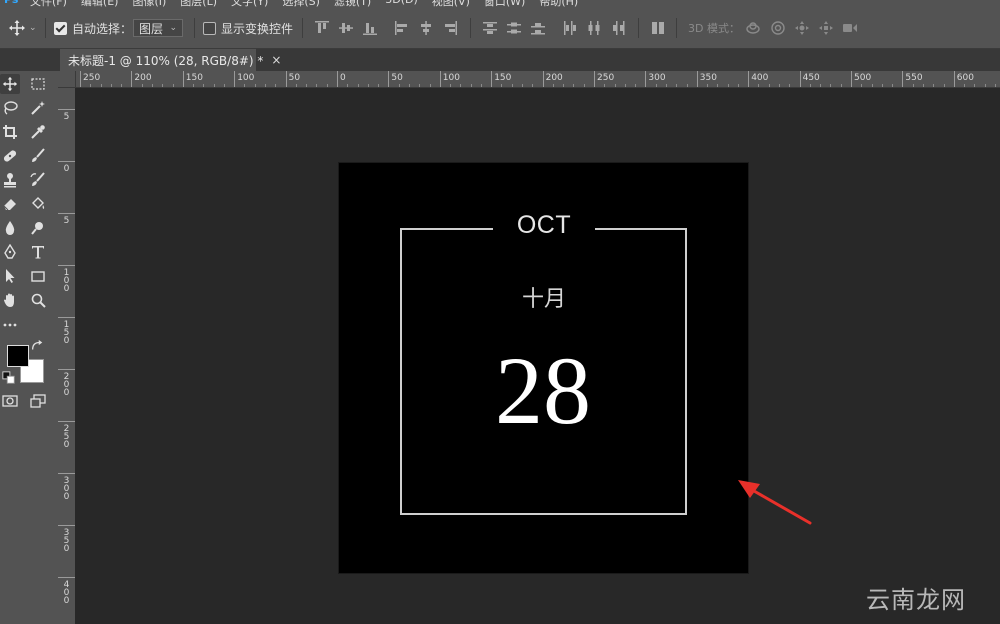  Describe the element at coordinates (802, 28) in the screenshot. I see `3d-pan-icon` at that location.